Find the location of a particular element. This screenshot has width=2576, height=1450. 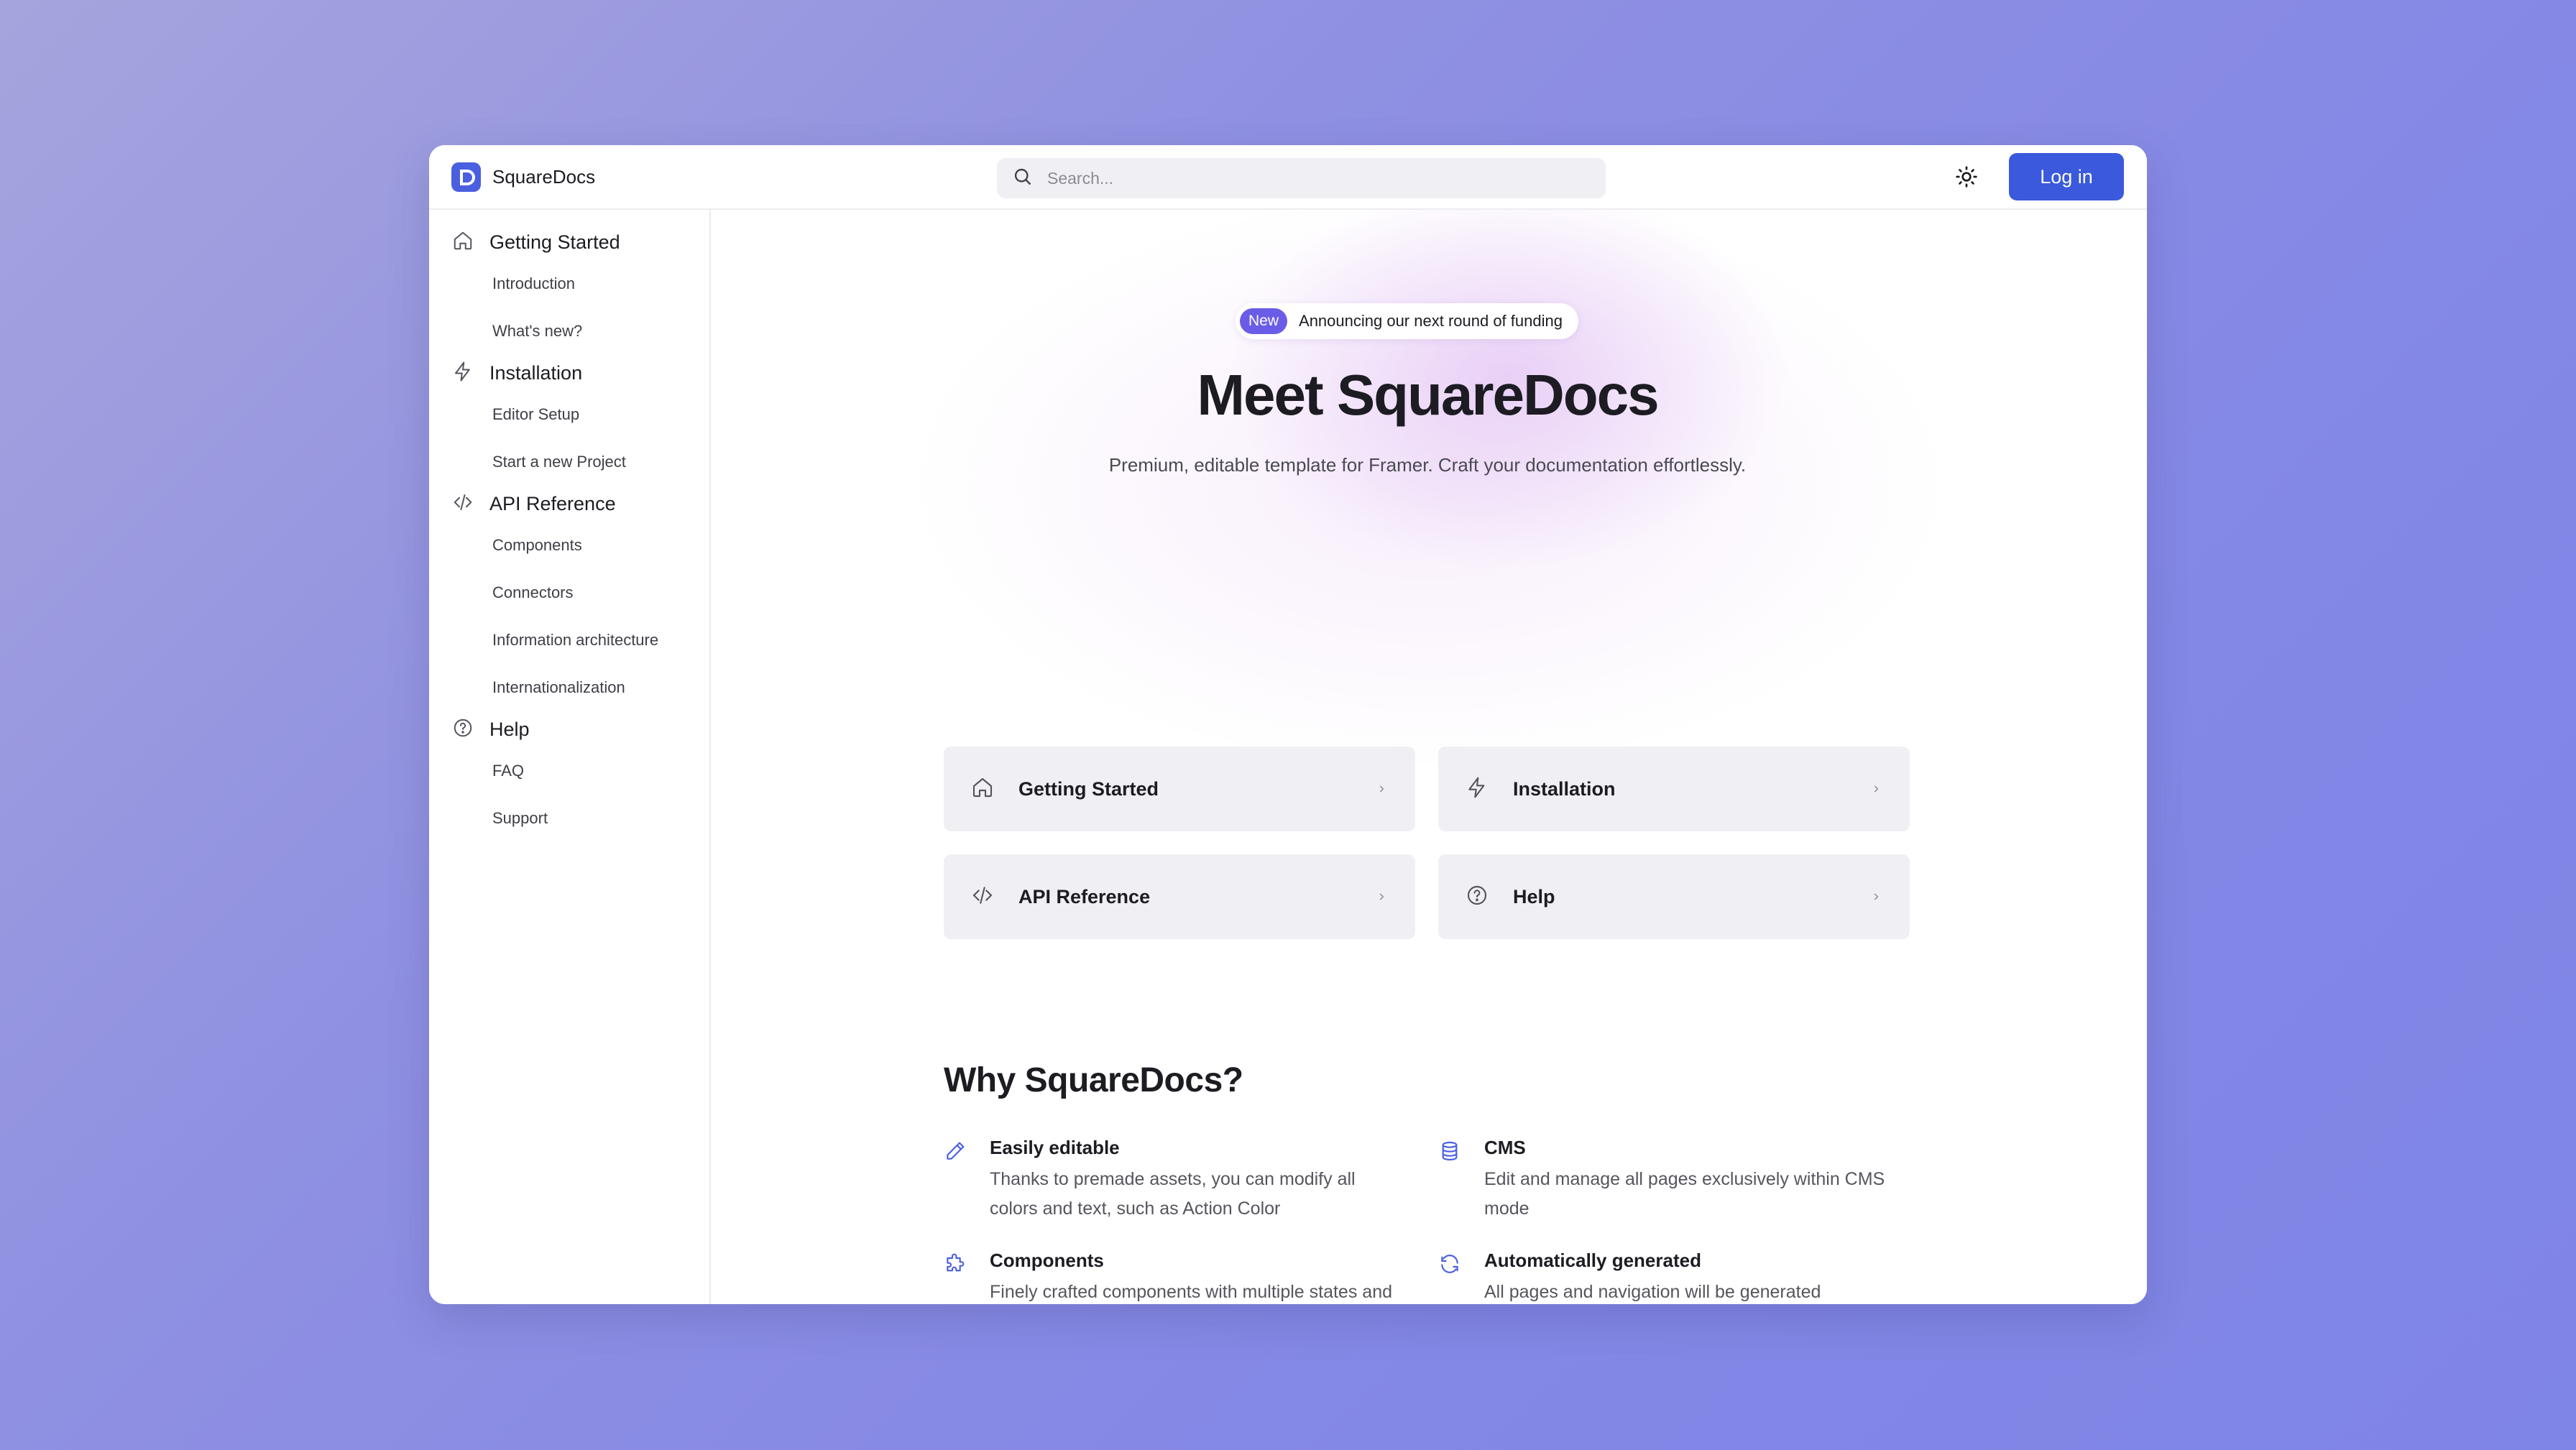

search-bar is located at coordinates (1301, 178).